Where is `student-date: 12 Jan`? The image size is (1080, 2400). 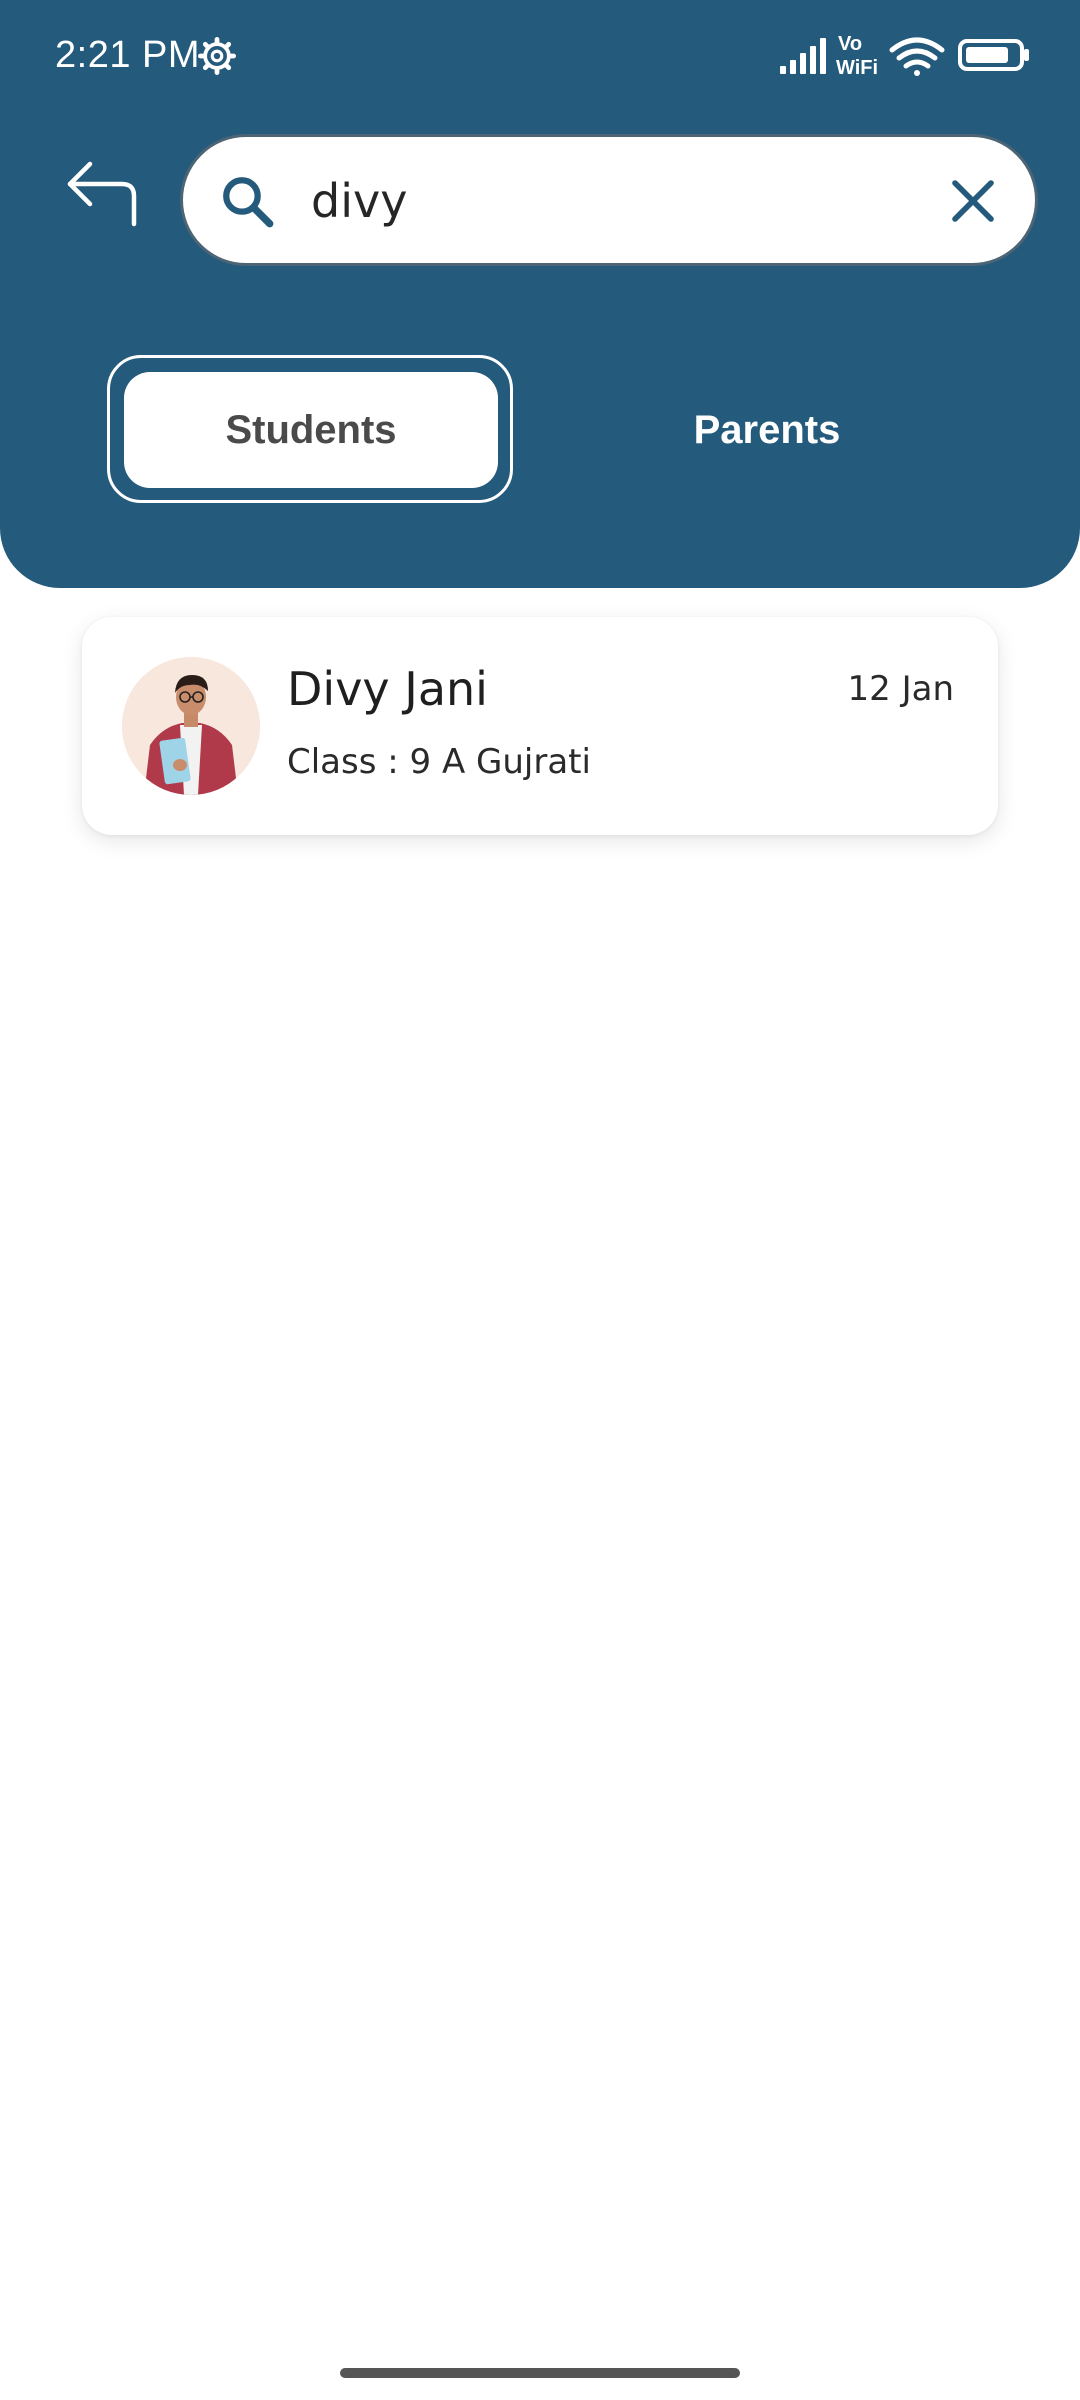 student-date: 12 Jan is located at coordinates (900, 689).